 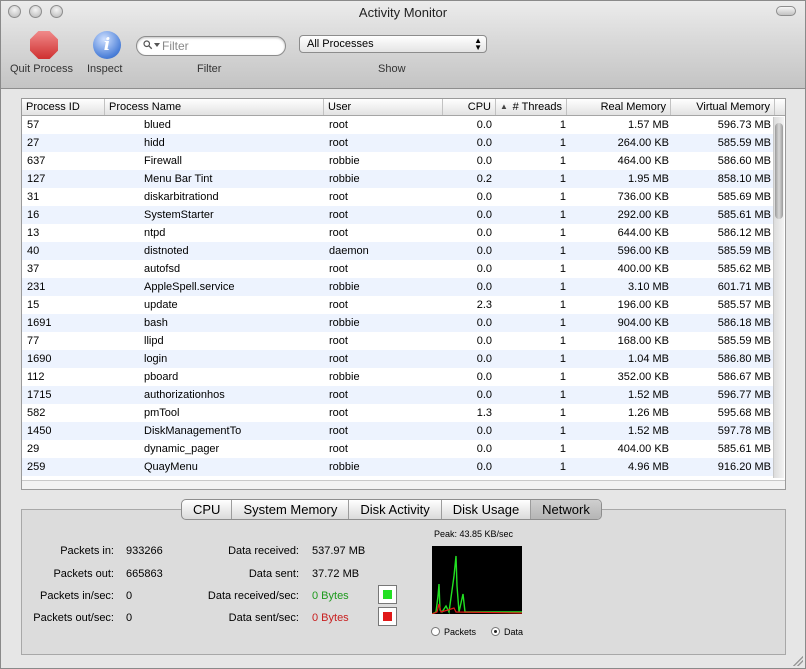 What do you see at coordinates (397, 413) in the screenshot?
I see `table-row: 582 pmTool root 1.3 1 1.26 MB 595.68 MB` at bounding box center [397, 413].